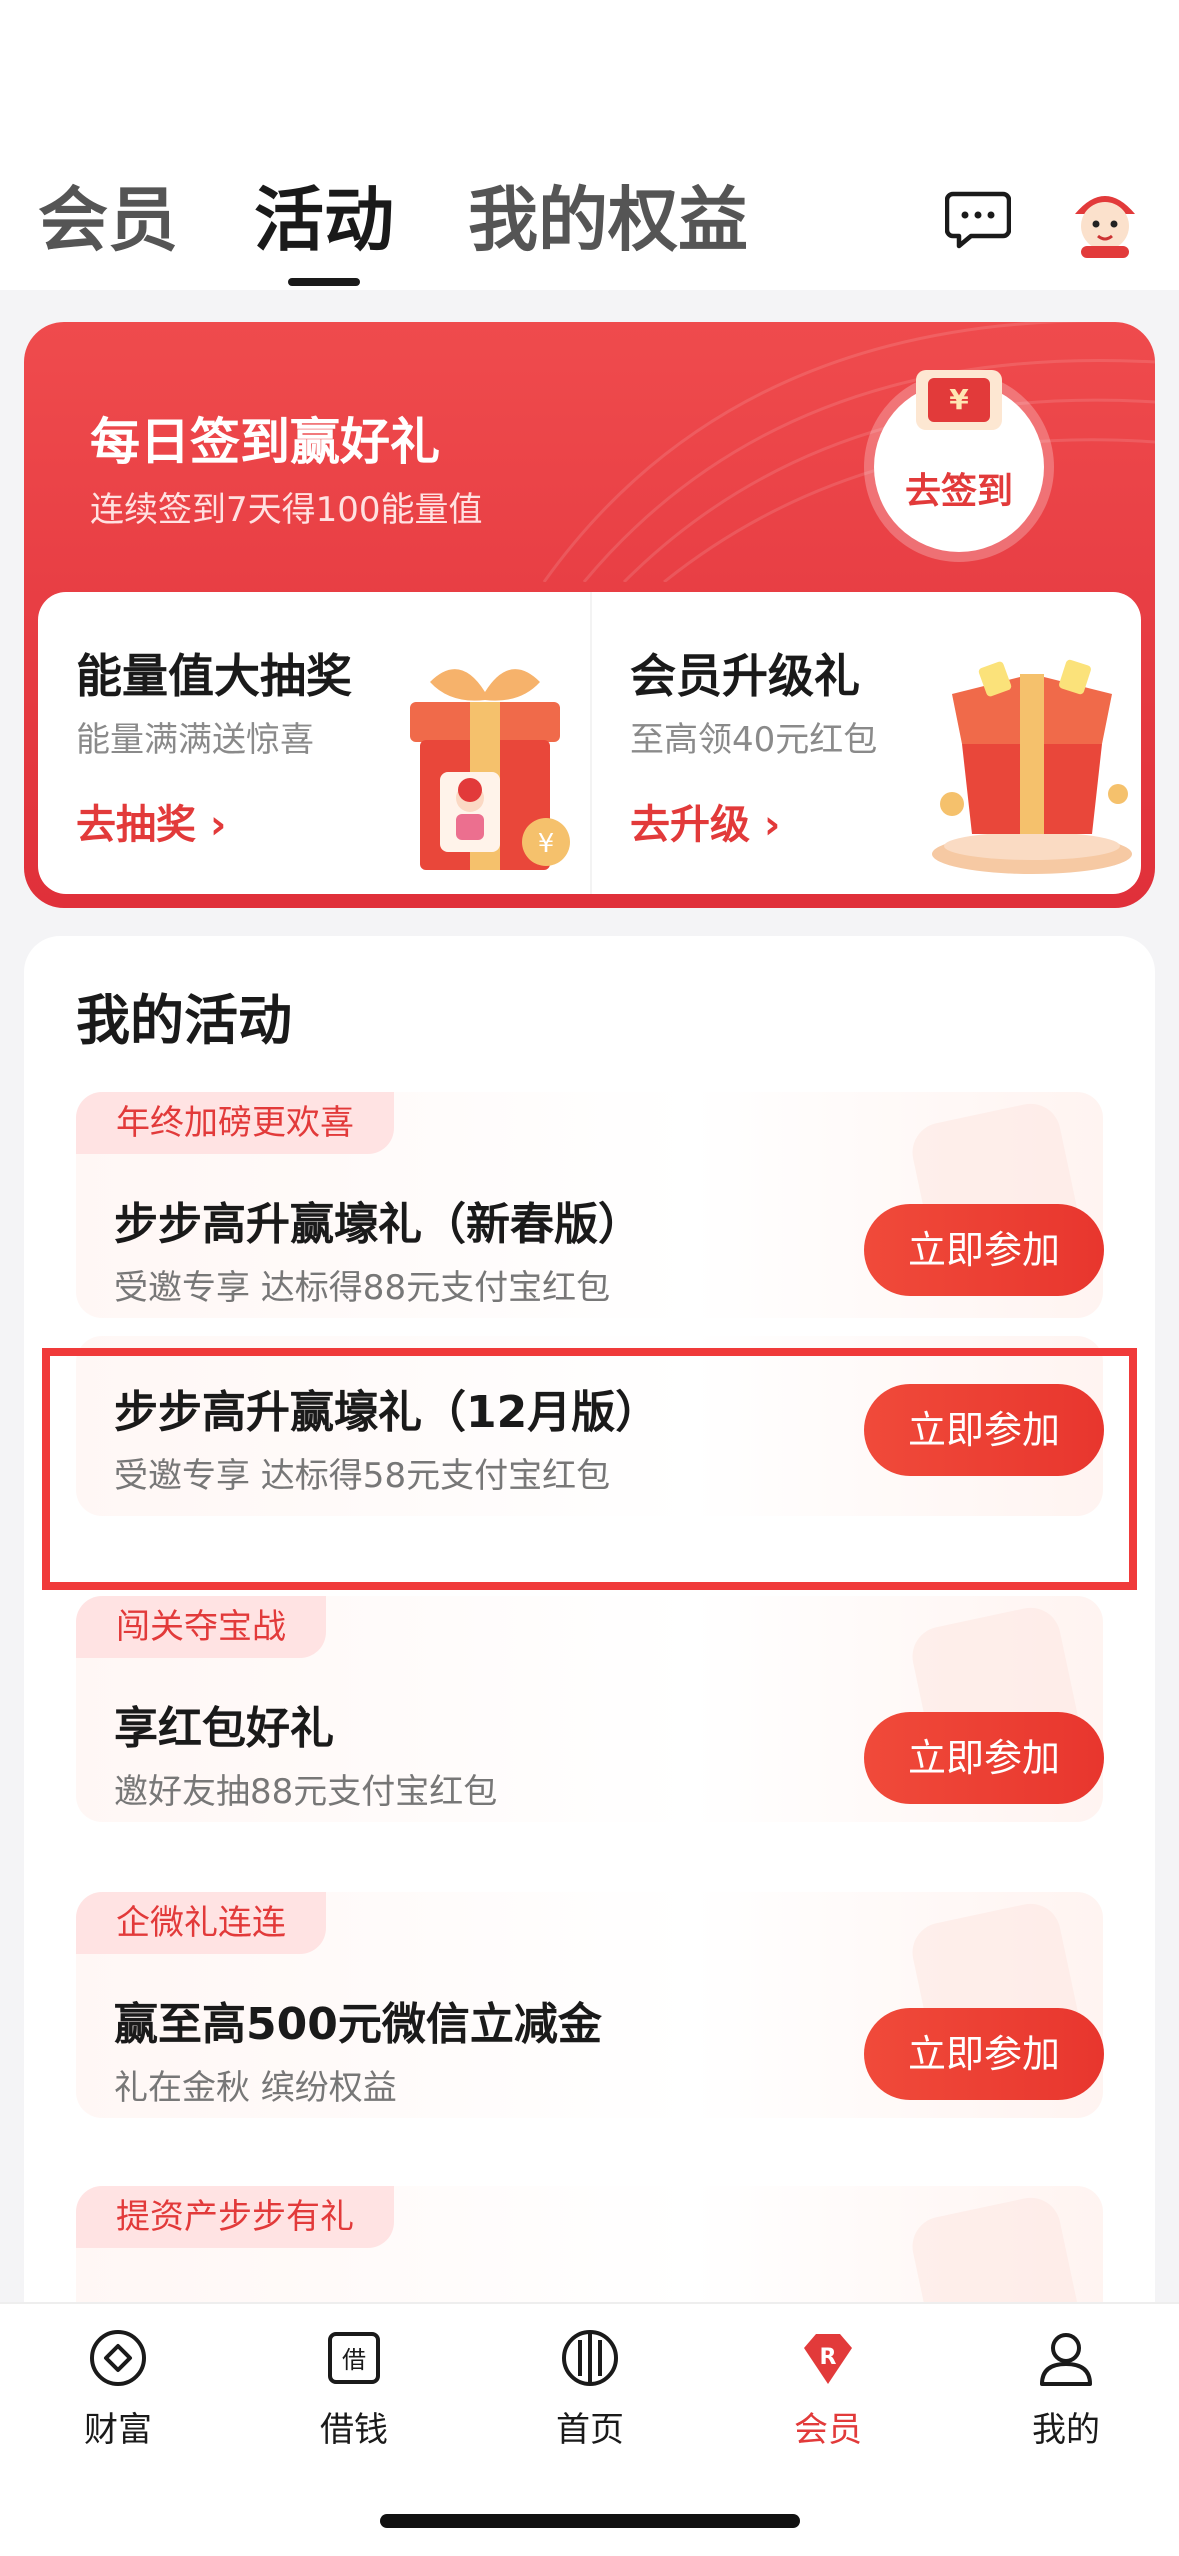  I want to click on activity-tag: 企微礼连连, so click(201, 1923).